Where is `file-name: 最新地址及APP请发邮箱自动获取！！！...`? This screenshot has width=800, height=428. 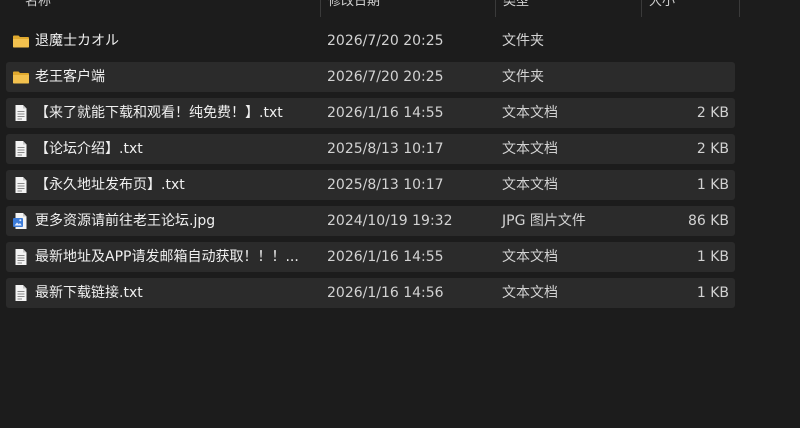 file-name: 最新地址及APP请发邮箱自动获取！！！... is located at coordinates (167, 257).